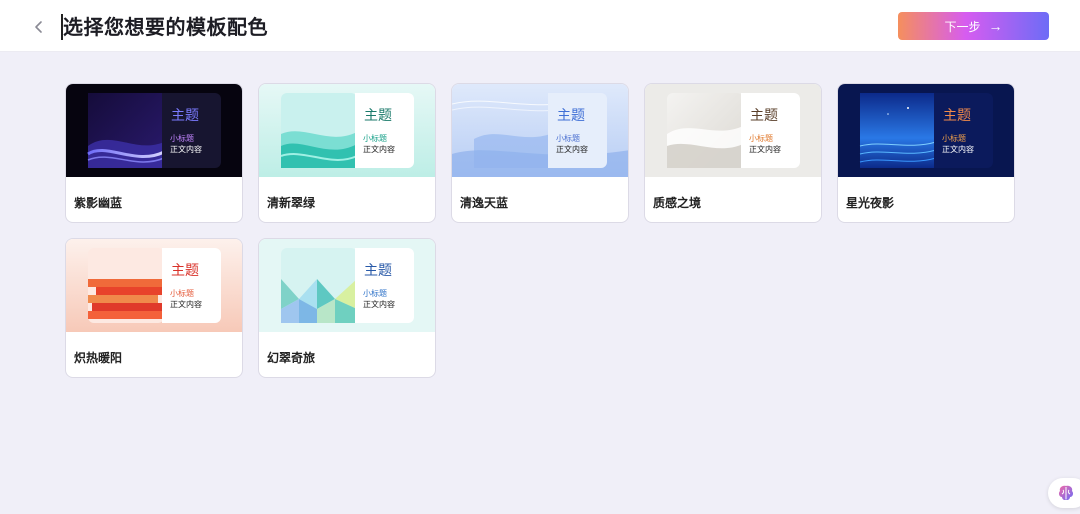  I want to click on template-name: 星光夜影, so click(870, 203).